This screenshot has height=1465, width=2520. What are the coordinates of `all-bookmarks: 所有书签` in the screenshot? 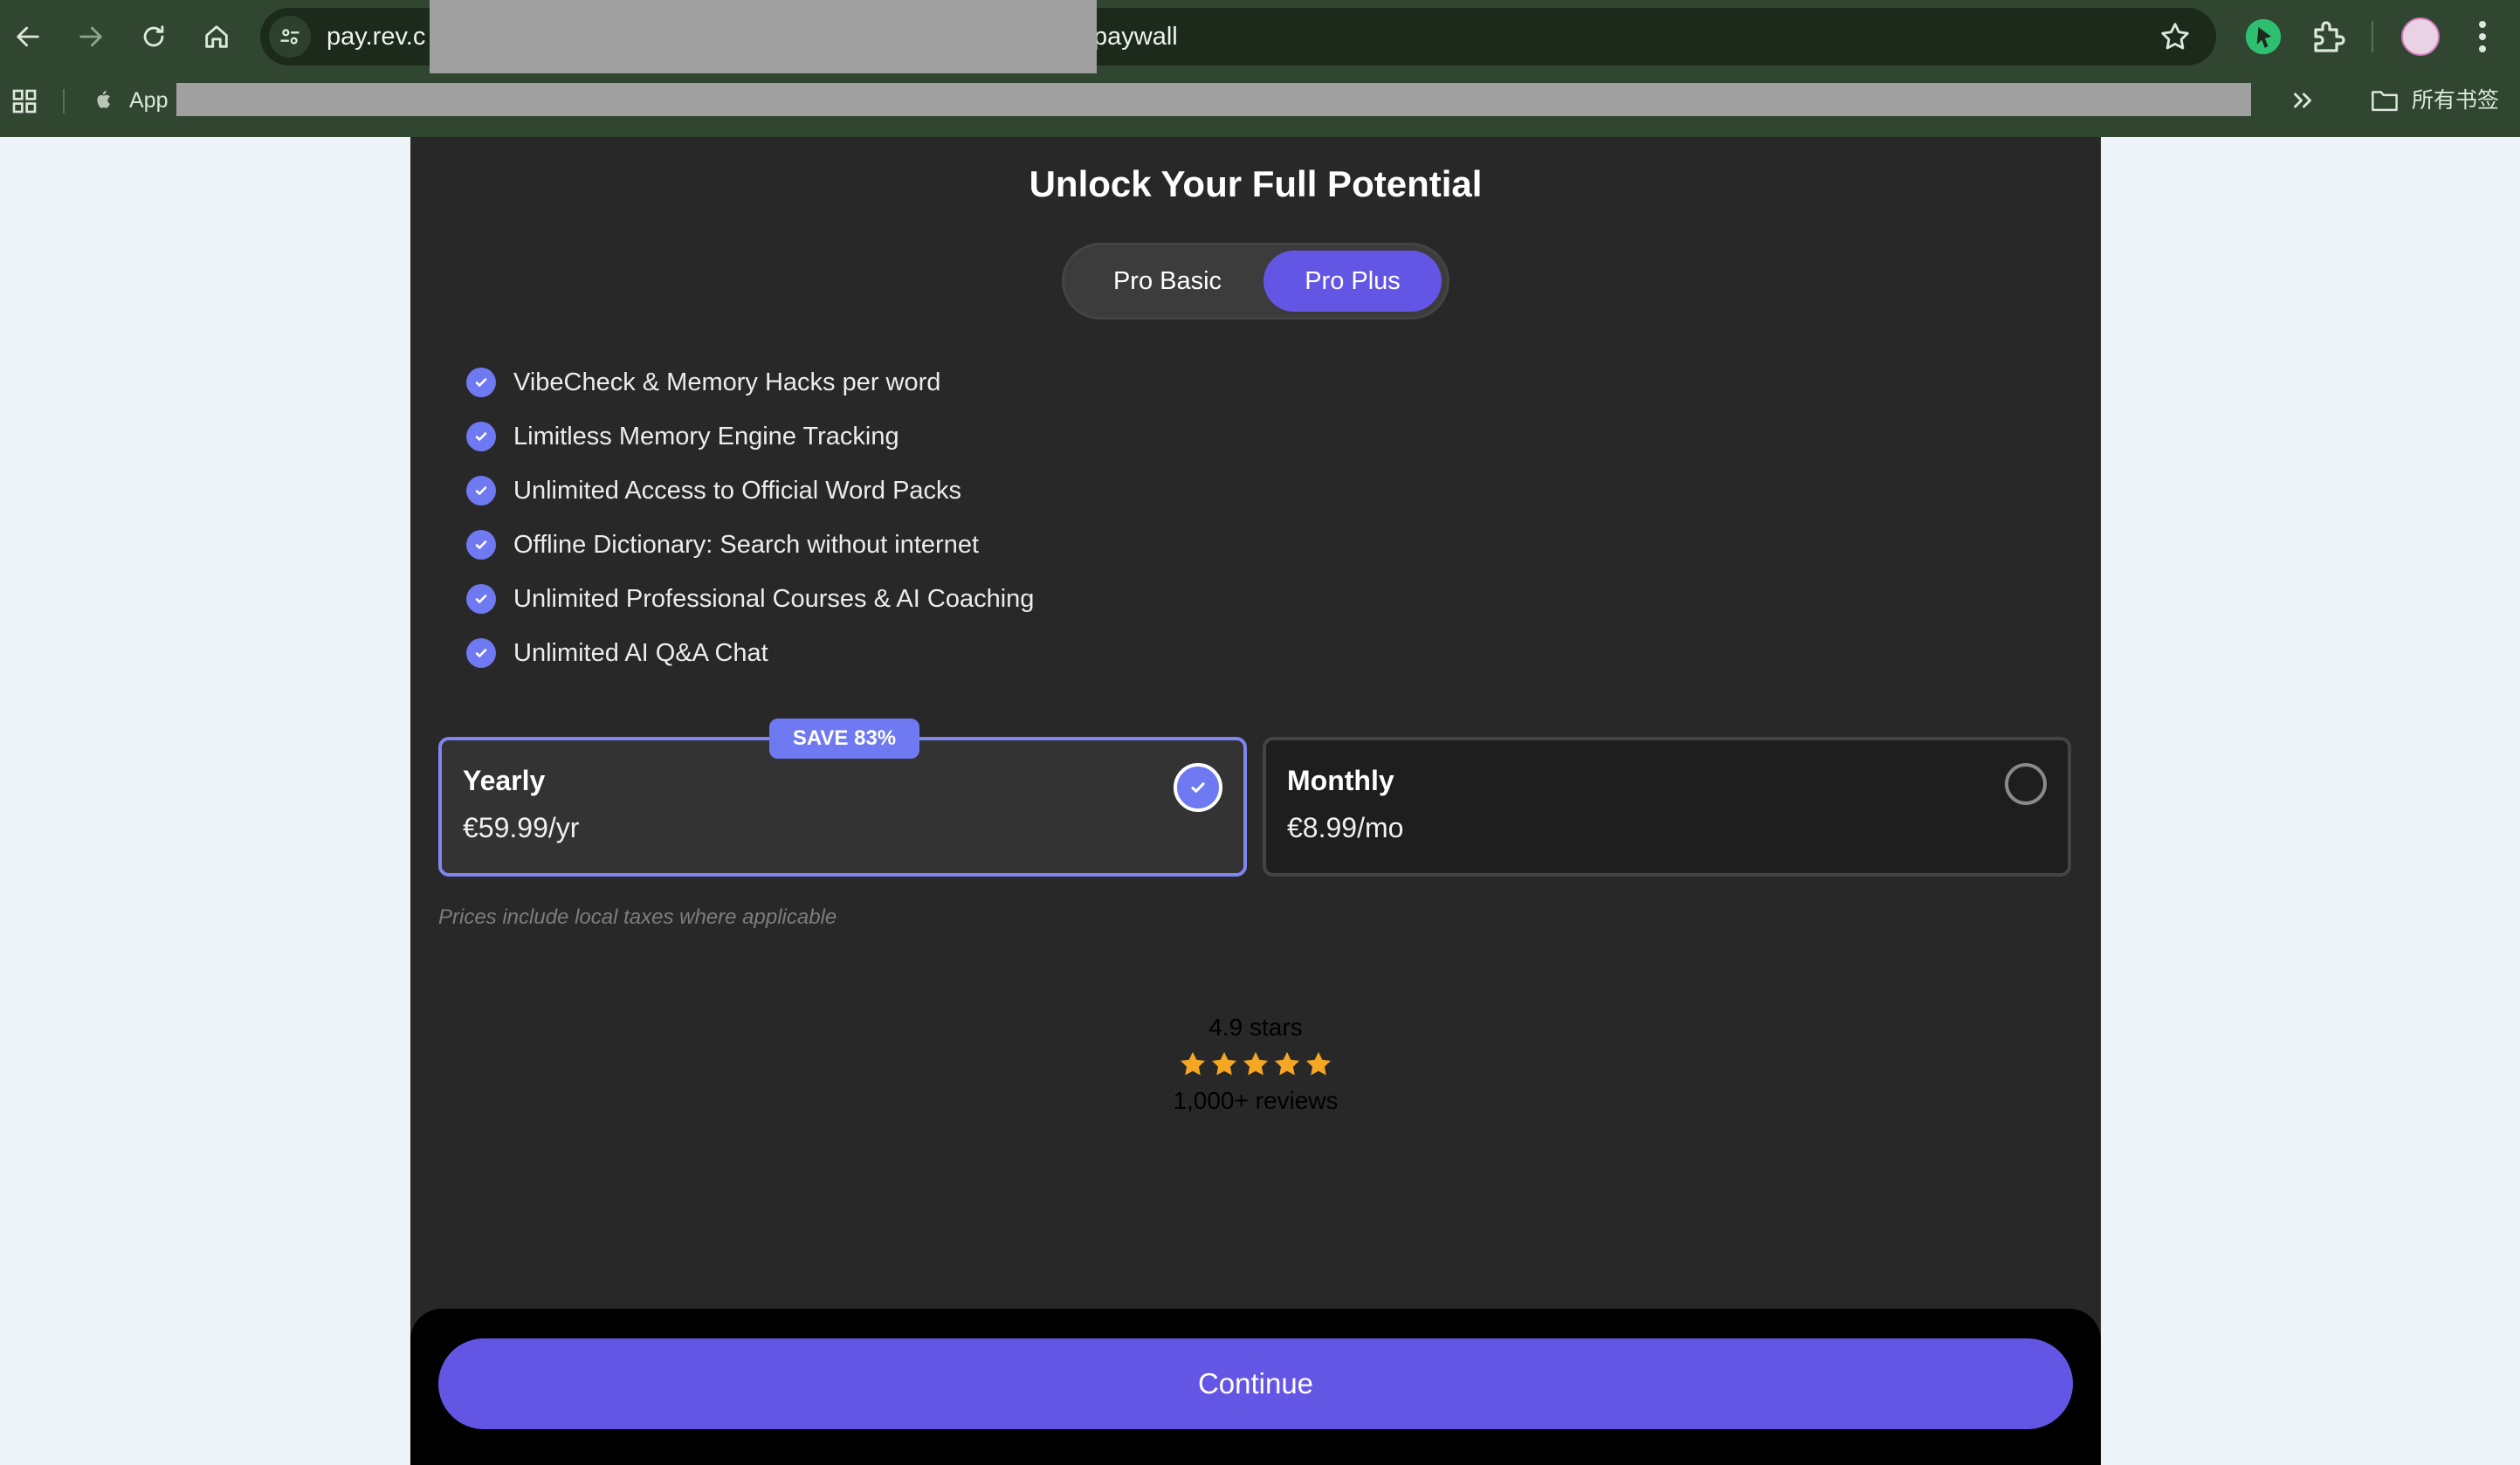 It's located at (2455, 100).